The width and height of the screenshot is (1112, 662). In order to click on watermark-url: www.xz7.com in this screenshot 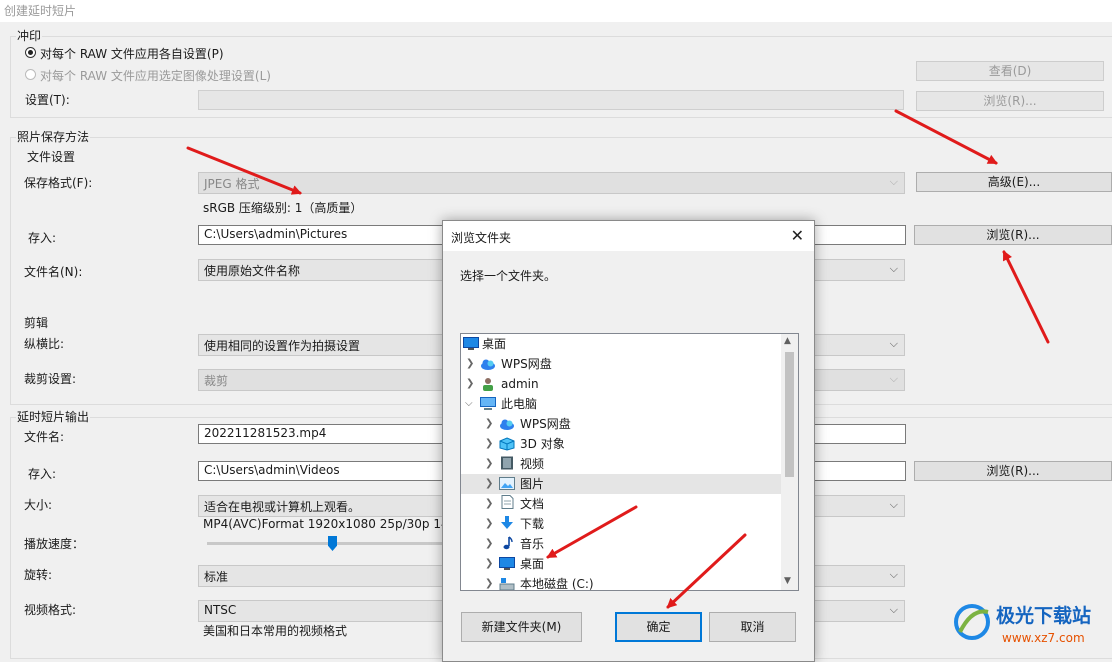, I will do `click(1043, 638)`.